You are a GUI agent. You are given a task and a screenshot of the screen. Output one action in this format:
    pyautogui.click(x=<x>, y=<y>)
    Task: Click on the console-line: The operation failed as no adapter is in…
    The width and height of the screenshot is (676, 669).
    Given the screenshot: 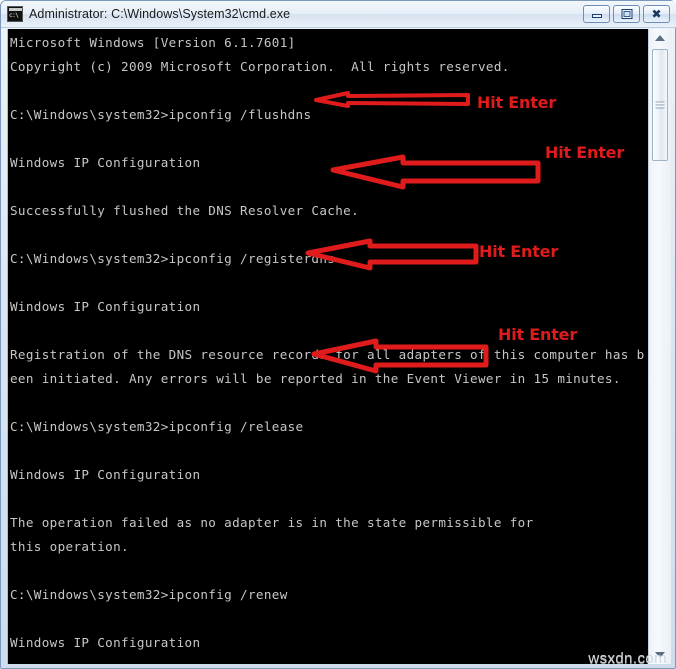 What is the action you would take?
    pyautogui.click(x=272, y=522)
    